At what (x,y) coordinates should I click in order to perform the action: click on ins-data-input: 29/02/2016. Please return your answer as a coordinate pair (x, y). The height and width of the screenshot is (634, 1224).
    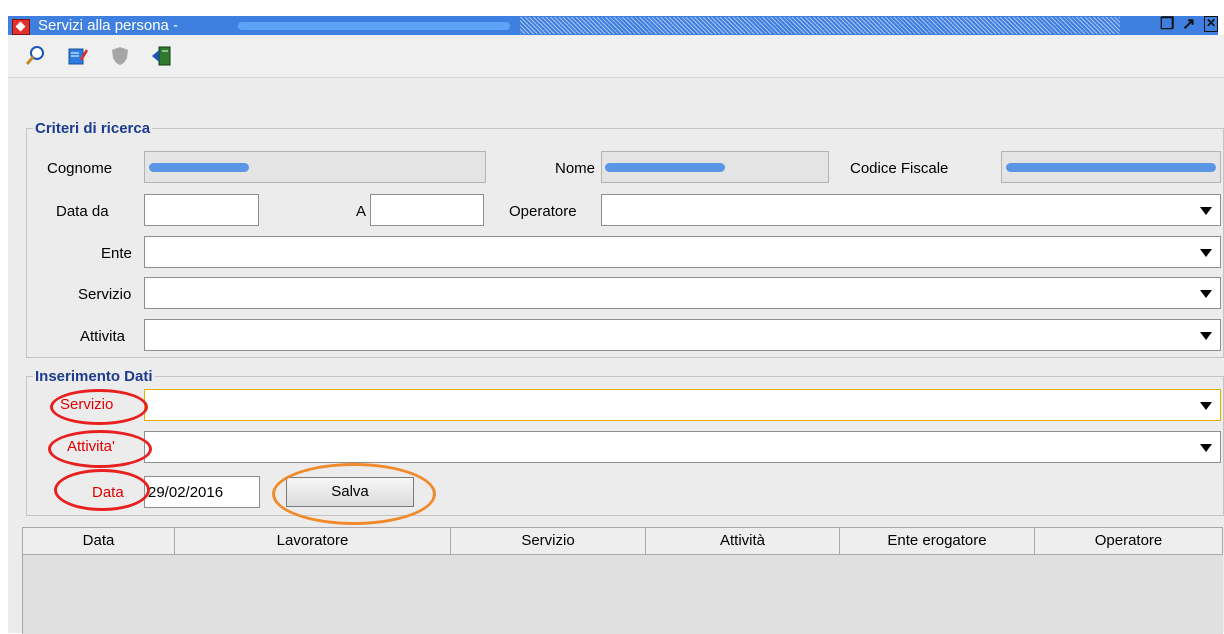
    Looking at the image, I should click on (202, 492).